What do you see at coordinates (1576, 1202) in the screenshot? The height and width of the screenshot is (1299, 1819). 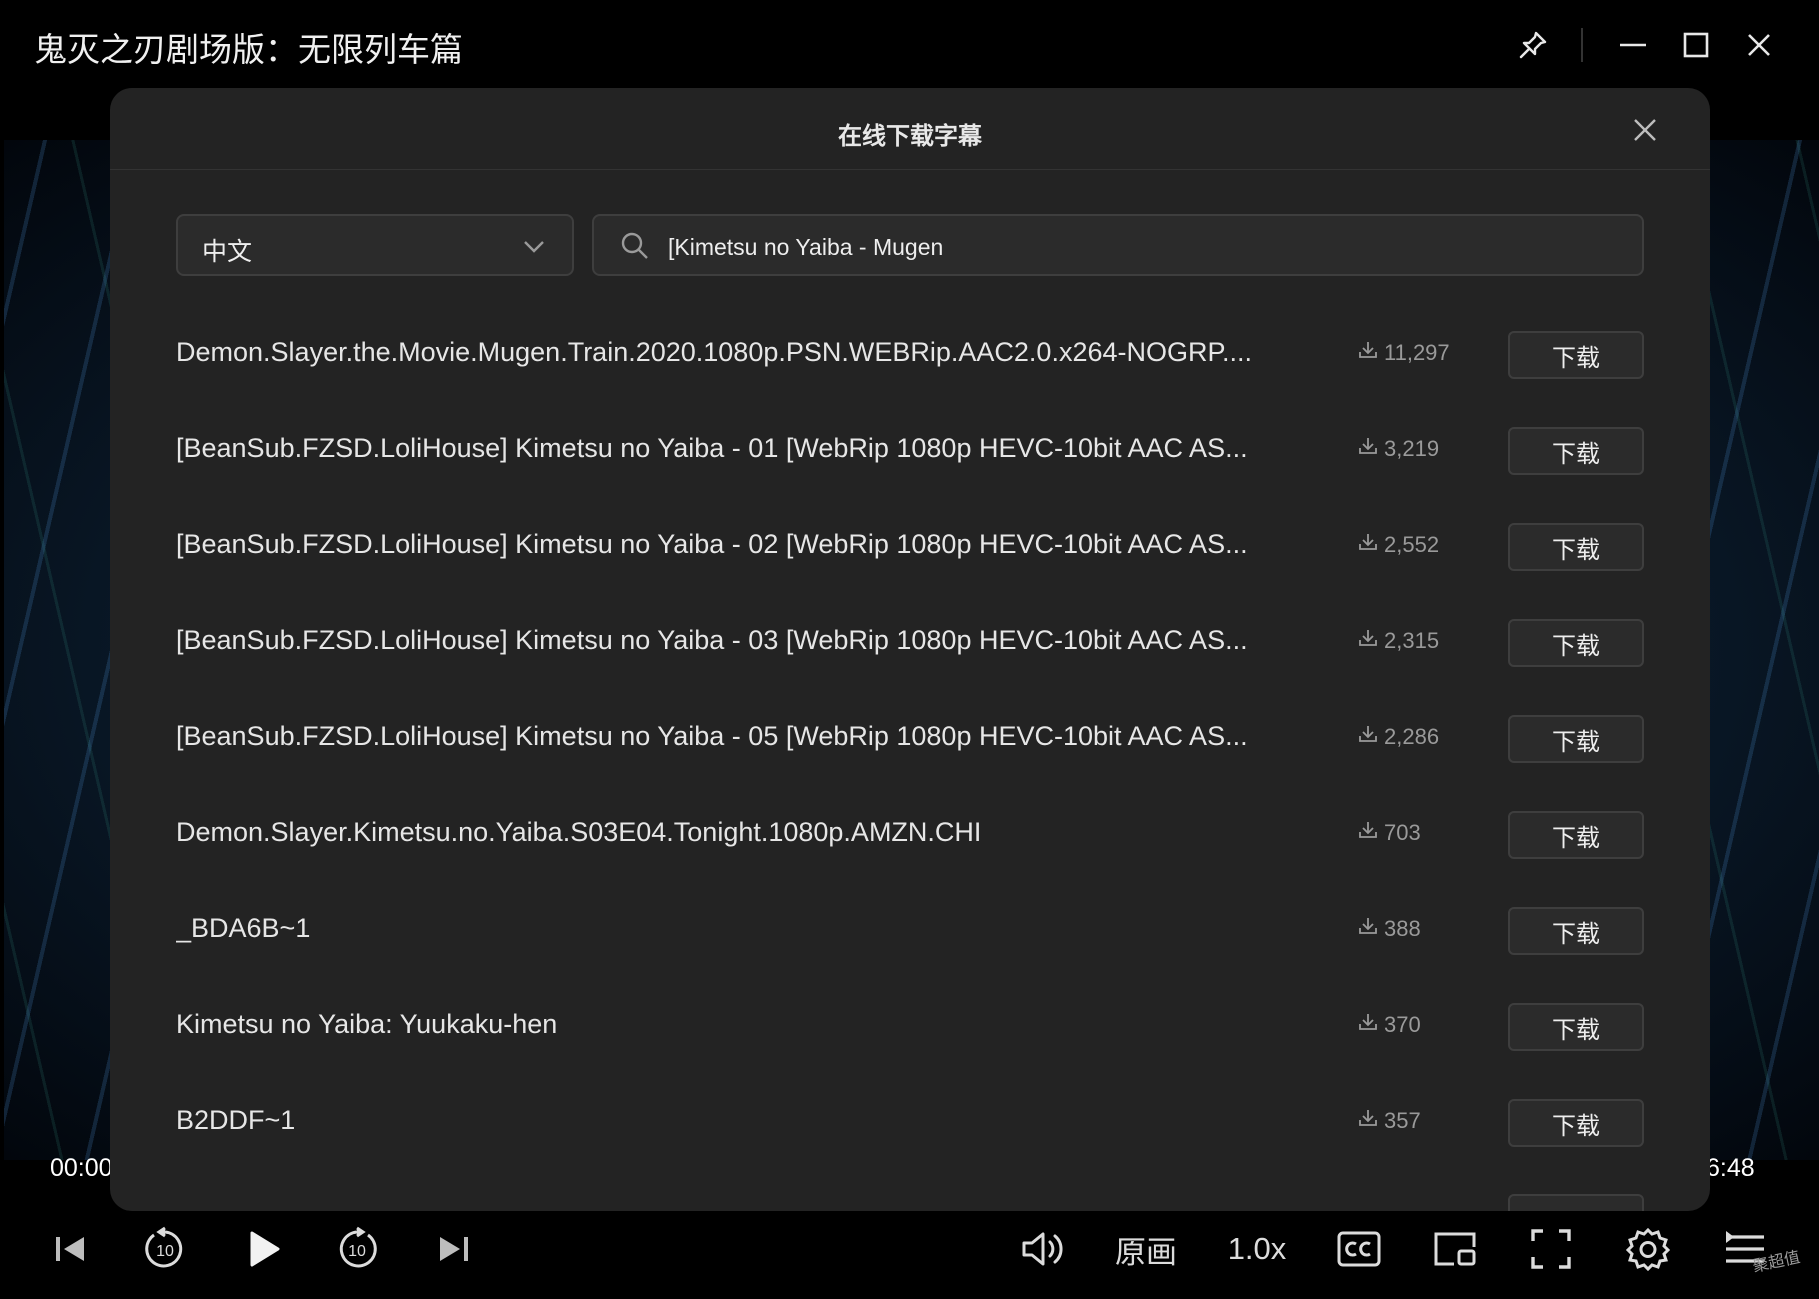 I see `download-button` at bounding box center [1576, 1202].